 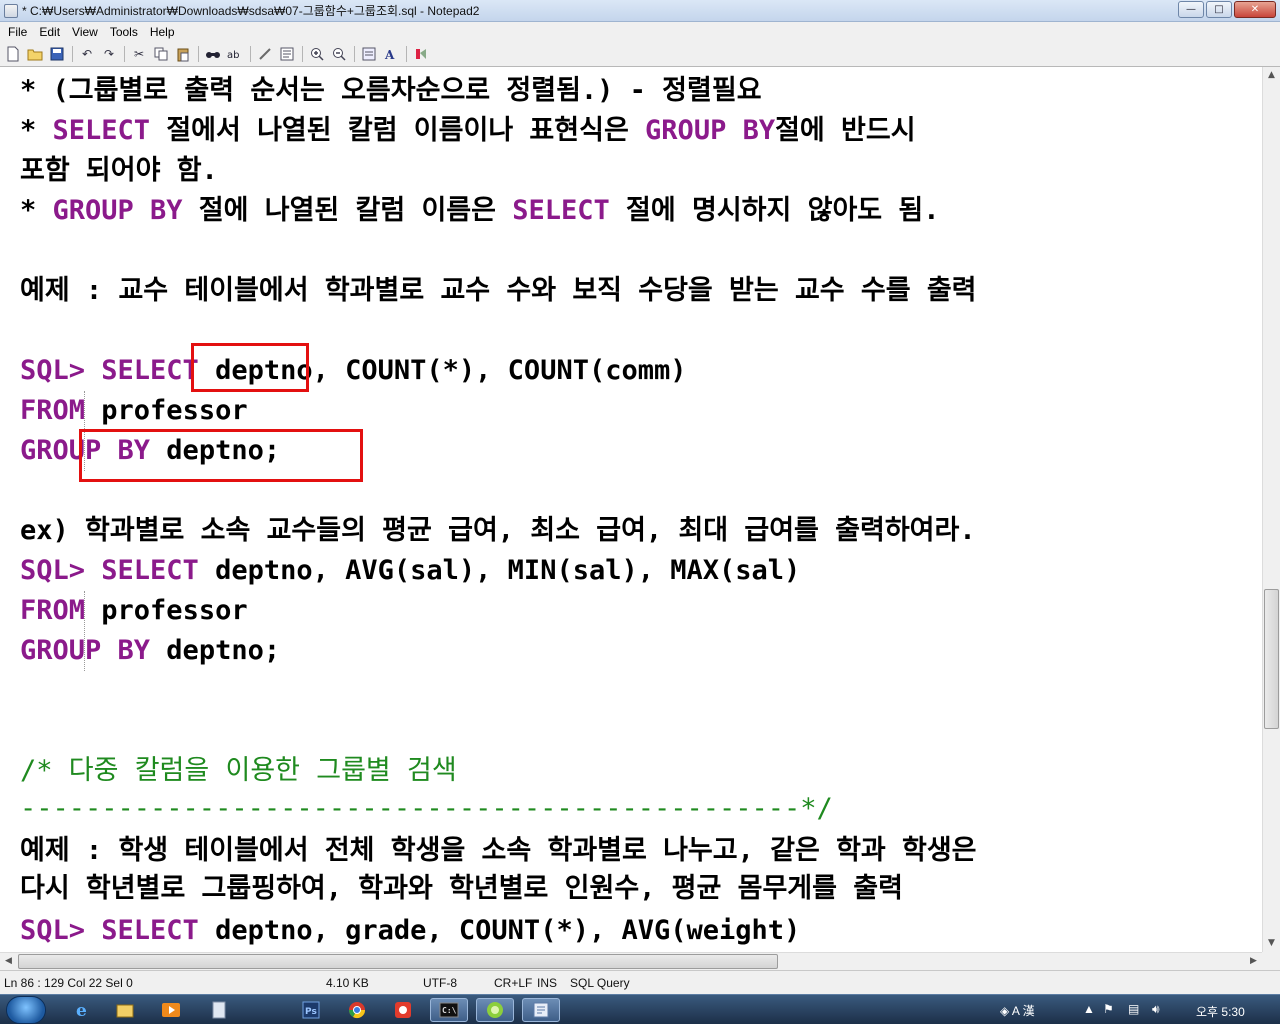 What do you see at coordinates (461, 888) in the screenshot?
I see `code-line: 다시 학년별로 그룹핑하여, 학과와 학년별로 인원수, 평균 몸무게를 출력` at bounding box center [461, 888].